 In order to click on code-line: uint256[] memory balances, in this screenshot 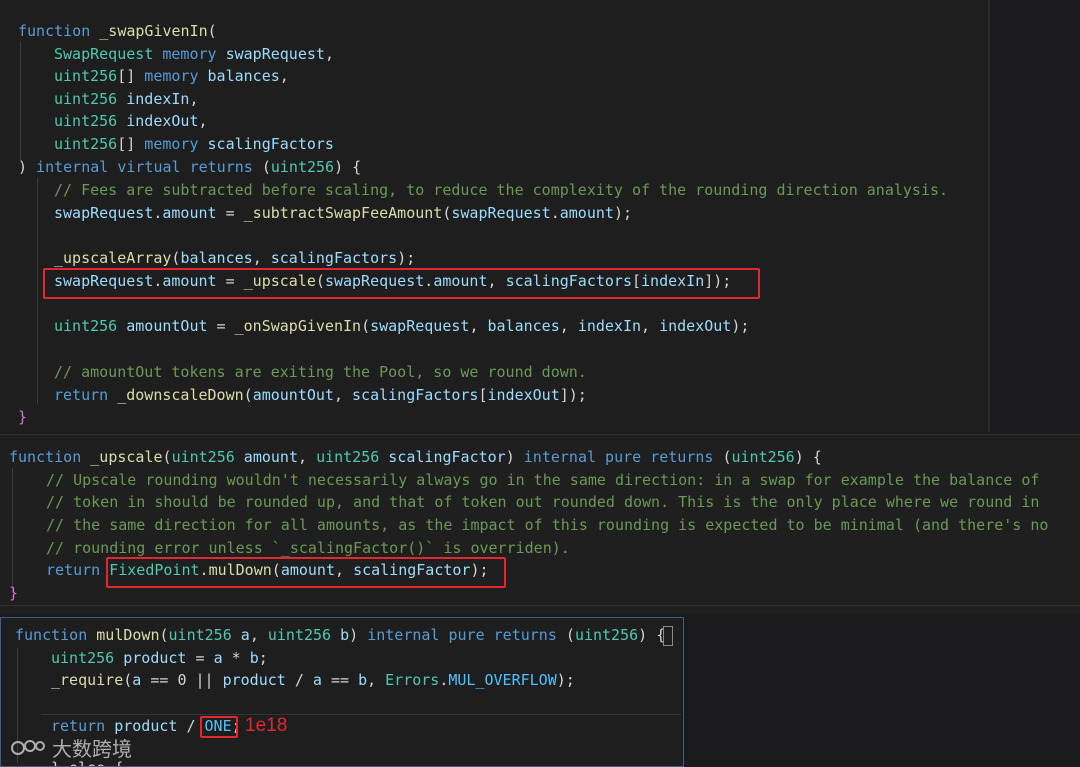, I will do `click(171, 76)`.